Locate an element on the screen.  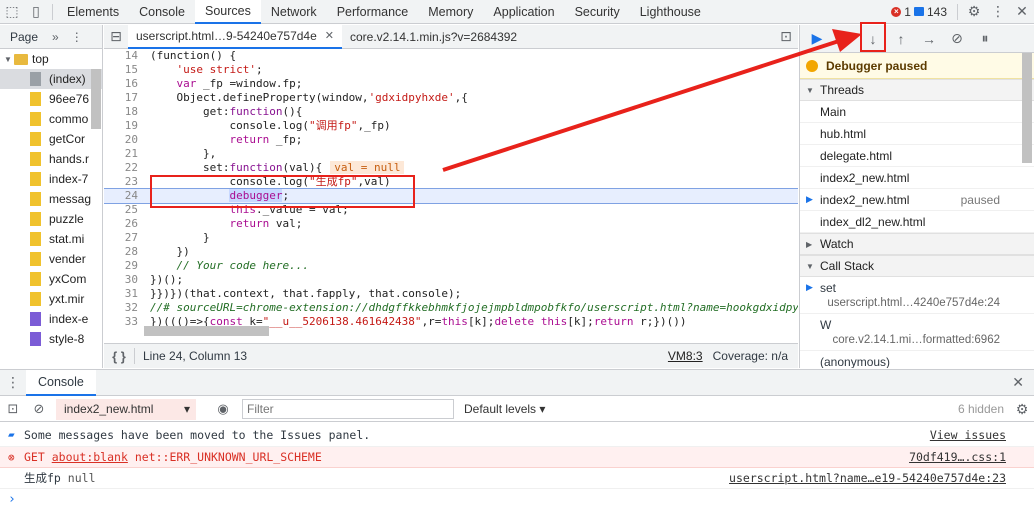
code-text: get: is located at coordinates (216, 111).